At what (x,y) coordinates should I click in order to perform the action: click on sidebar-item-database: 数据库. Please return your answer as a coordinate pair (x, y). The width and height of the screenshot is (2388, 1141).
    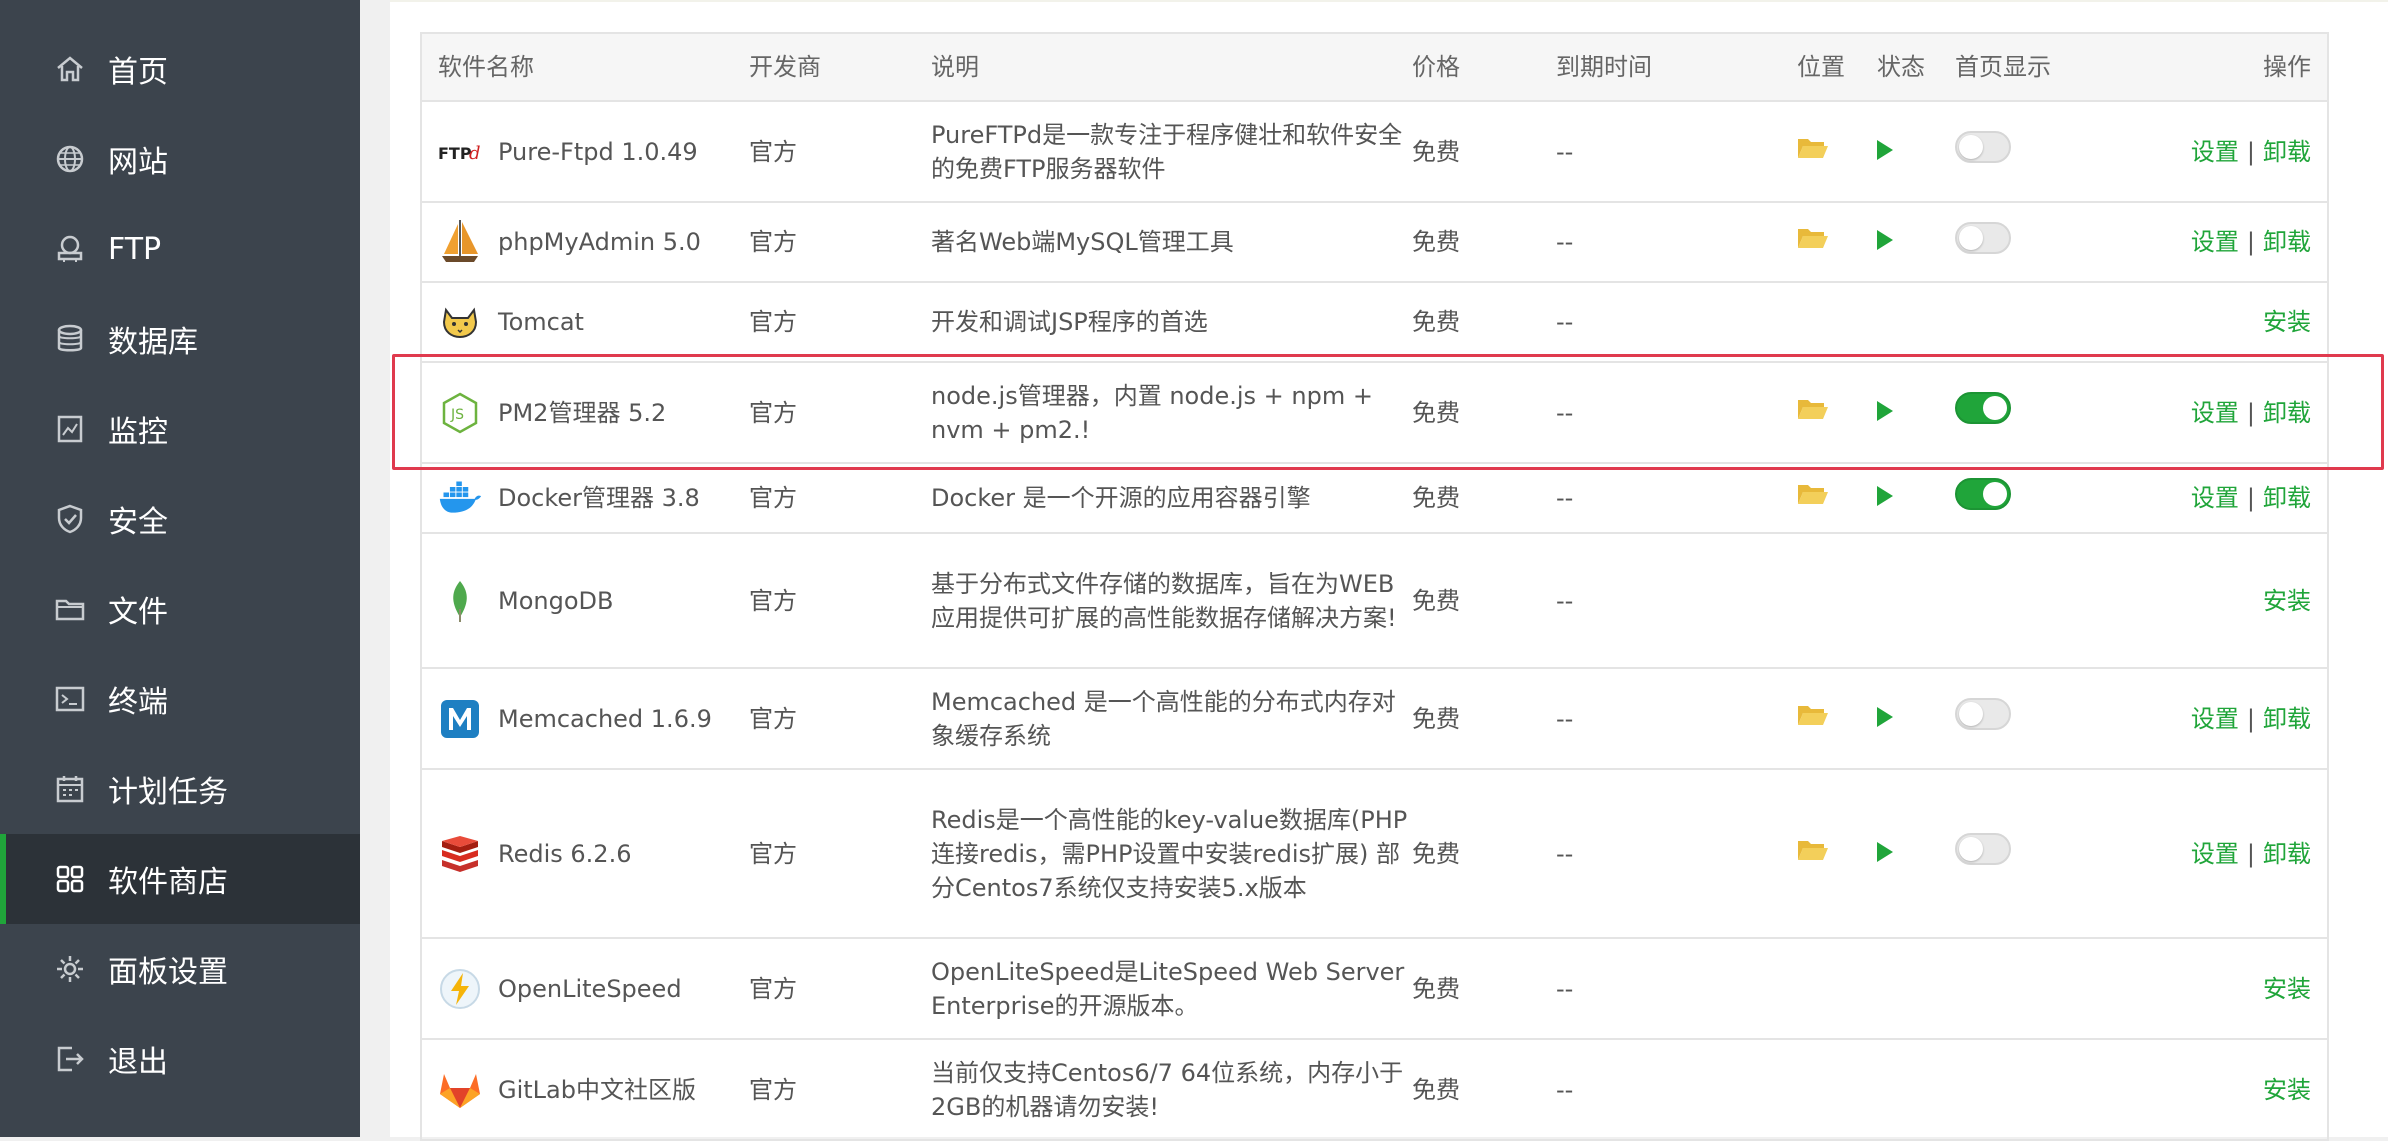
    Looking at the image, I should click on (180, 339).